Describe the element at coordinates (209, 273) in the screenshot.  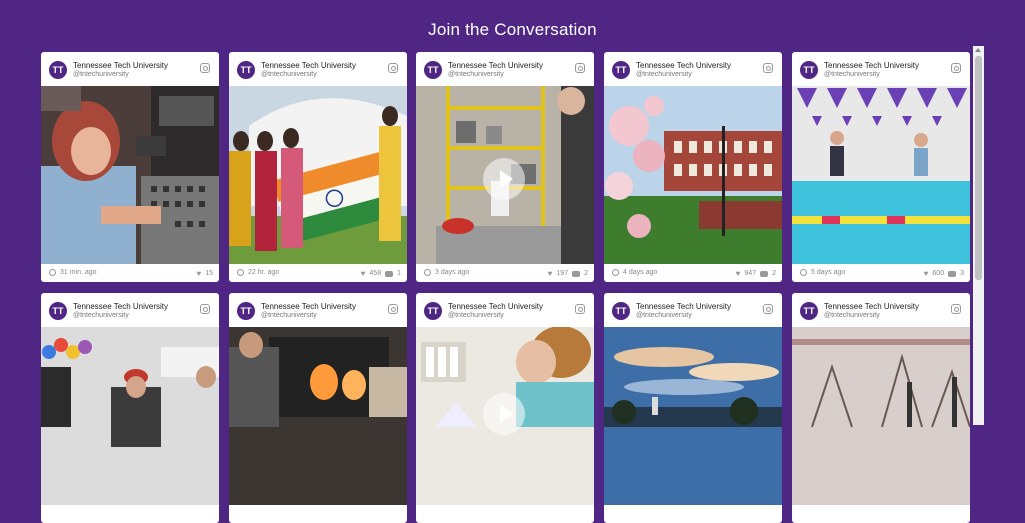
I see `like-count: 15` at that location.